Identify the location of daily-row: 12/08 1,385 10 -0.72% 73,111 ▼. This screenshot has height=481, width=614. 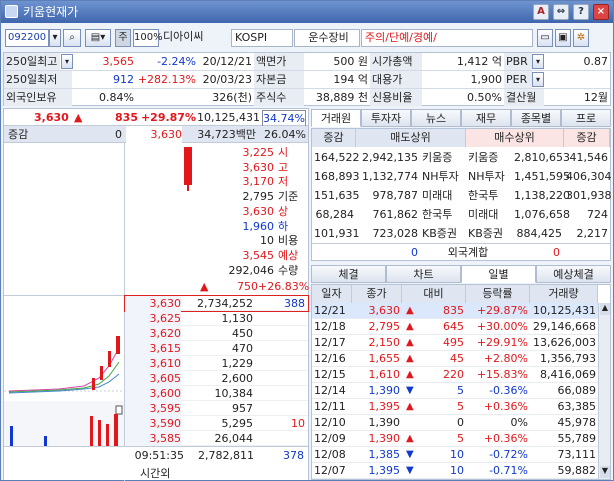
(455, 455).